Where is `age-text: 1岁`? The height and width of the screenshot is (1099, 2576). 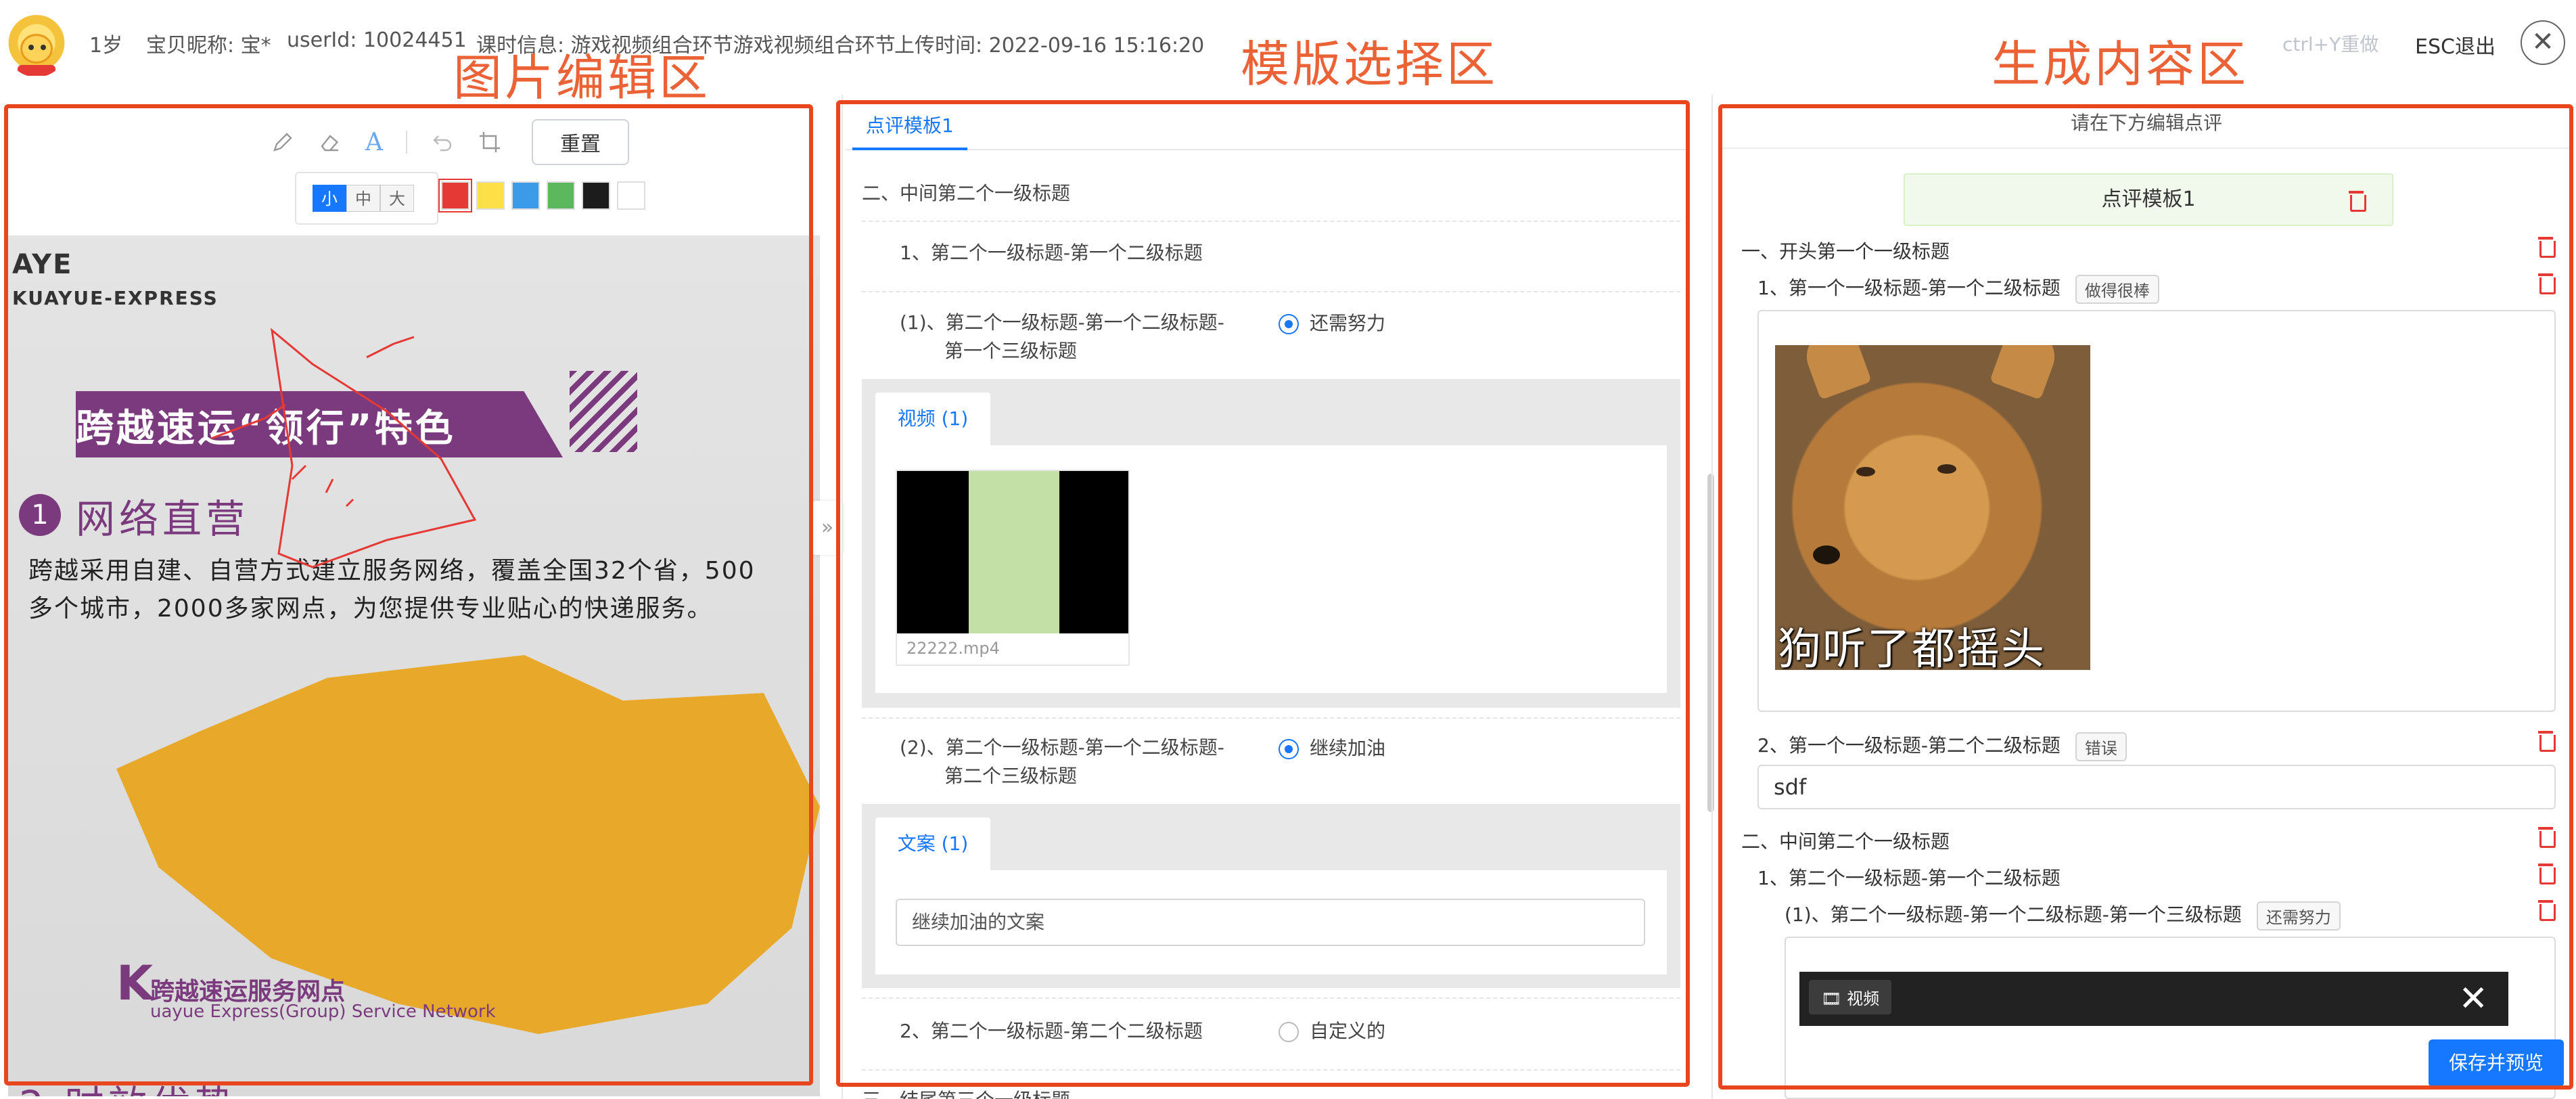
age-text: 1岁 is located at coordinates (106, 46).